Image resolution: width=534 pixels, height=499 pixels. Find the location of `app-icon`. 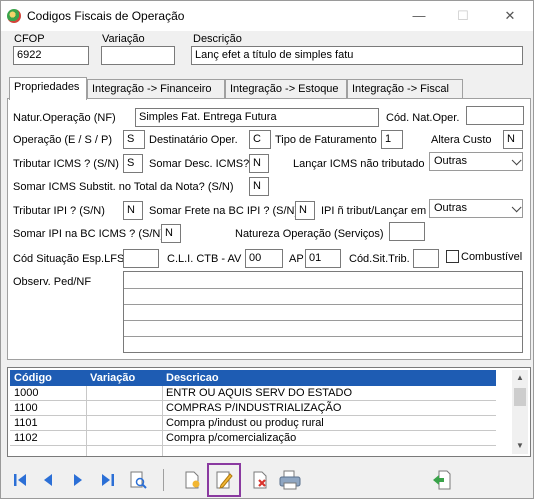

app-icon is located at coordinates (14, 16).